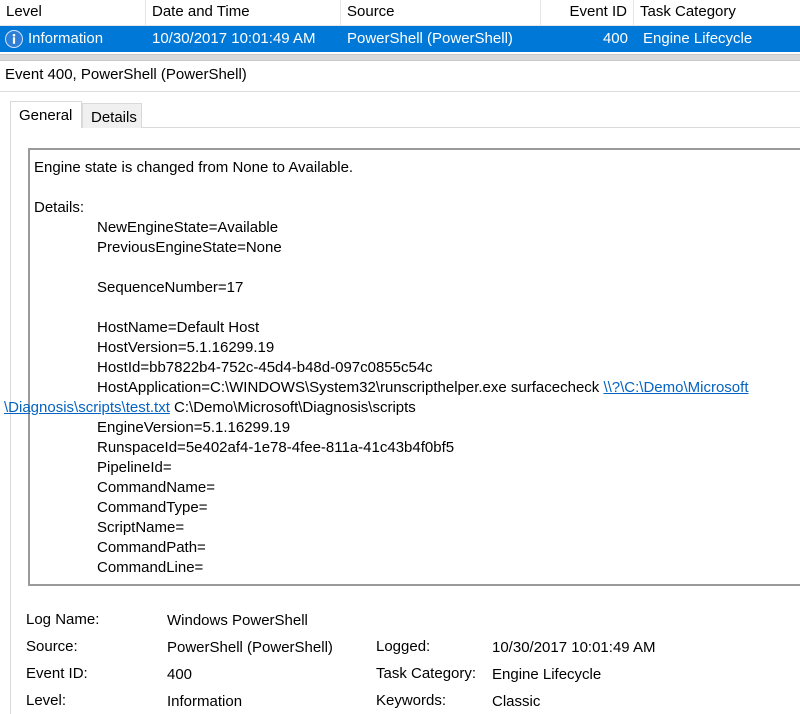 Image resolution: width=800 pixels, height=714 pixels. Describe the element at coordinates (587, 12) in the screenshot. I see `column-header-event-id: Event ID` at that location.